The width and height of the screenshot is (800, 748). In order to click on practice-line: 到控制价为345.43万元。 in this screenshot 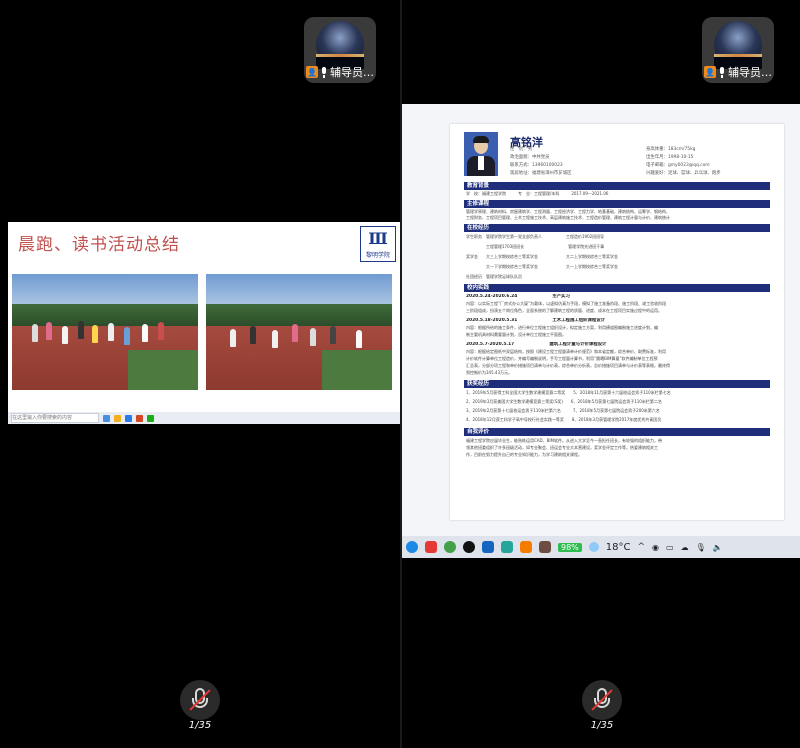, I will do `click(489, 372)`.